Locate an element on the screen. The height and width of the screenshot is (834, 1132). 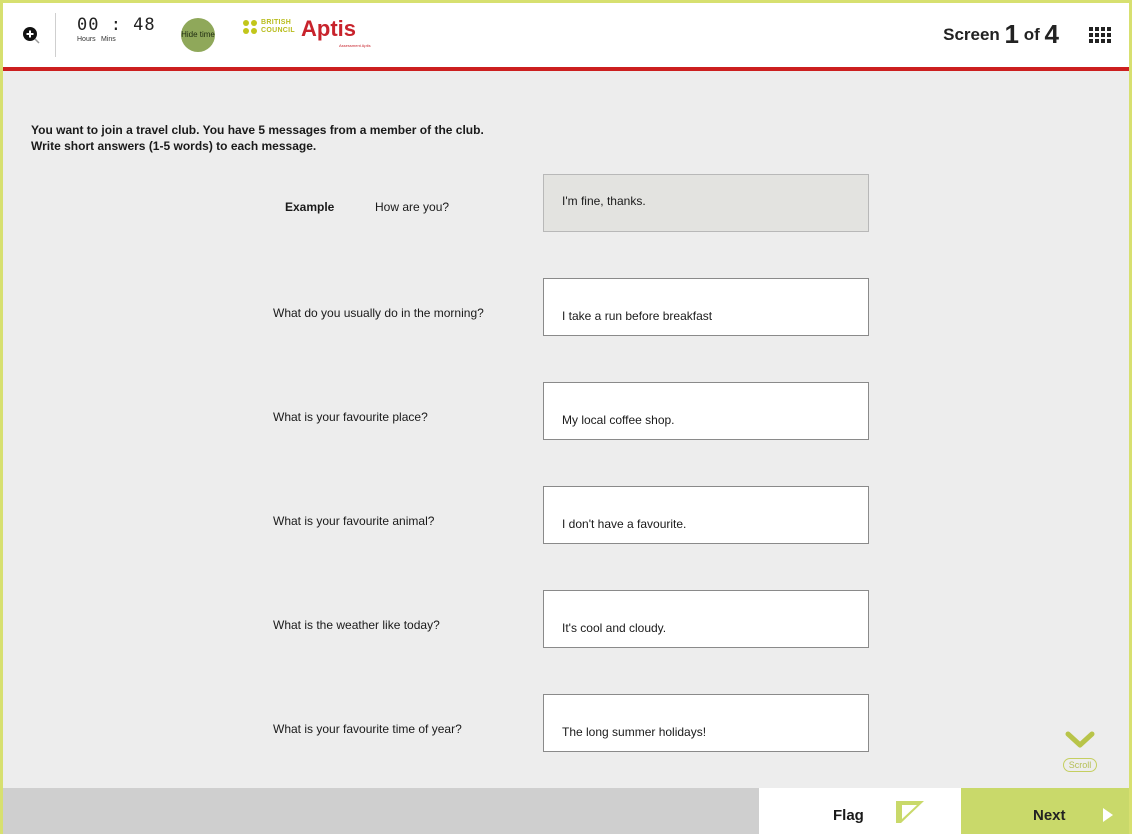
hide-time-button: Hide time is located at coordinates (198, 35).